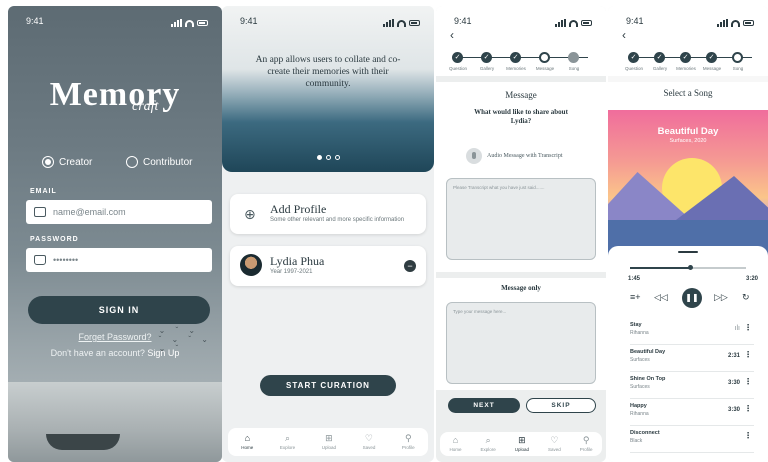 Image resolution: width=768 pixels, height=462 pixels. I want to click on password-field: ••••••••, so click(119, 260).